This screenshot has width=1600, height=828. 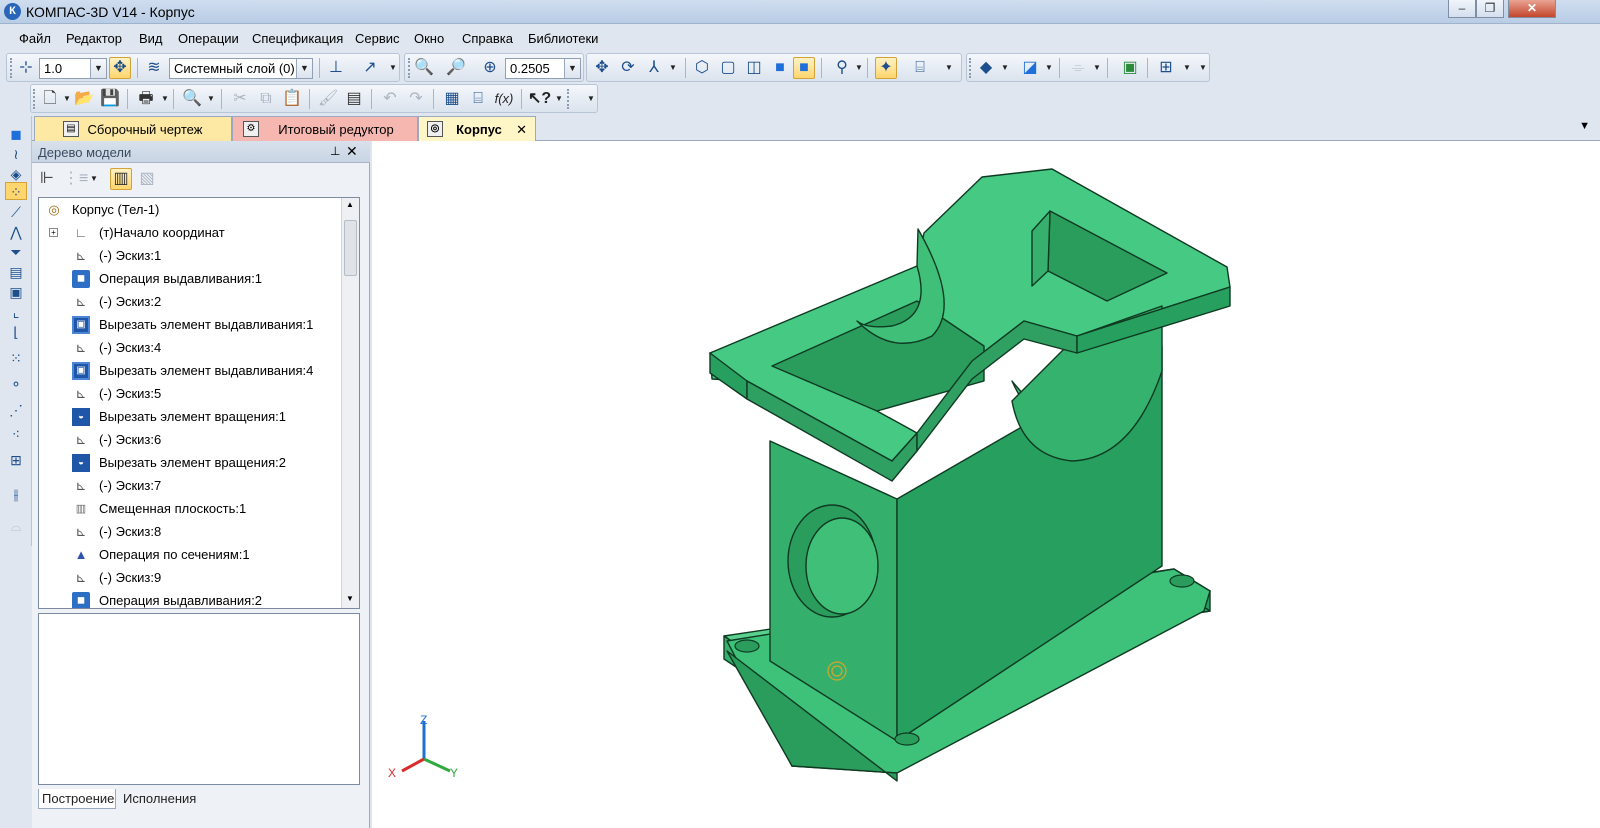 What do you see at coordinates (352, 151) in the screenshot?
I see `close-panel-icon: ✕` at bounding box center [352, 151].